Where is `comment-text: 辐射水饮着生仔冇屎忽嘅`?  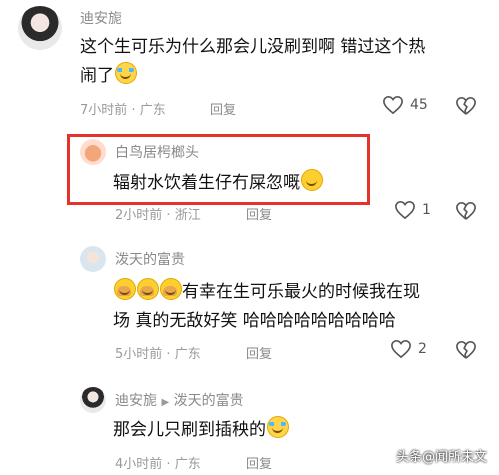
comment-text: 辐射水饮着生仔冇屎忽嘅 is located at coordinates (218, 183).